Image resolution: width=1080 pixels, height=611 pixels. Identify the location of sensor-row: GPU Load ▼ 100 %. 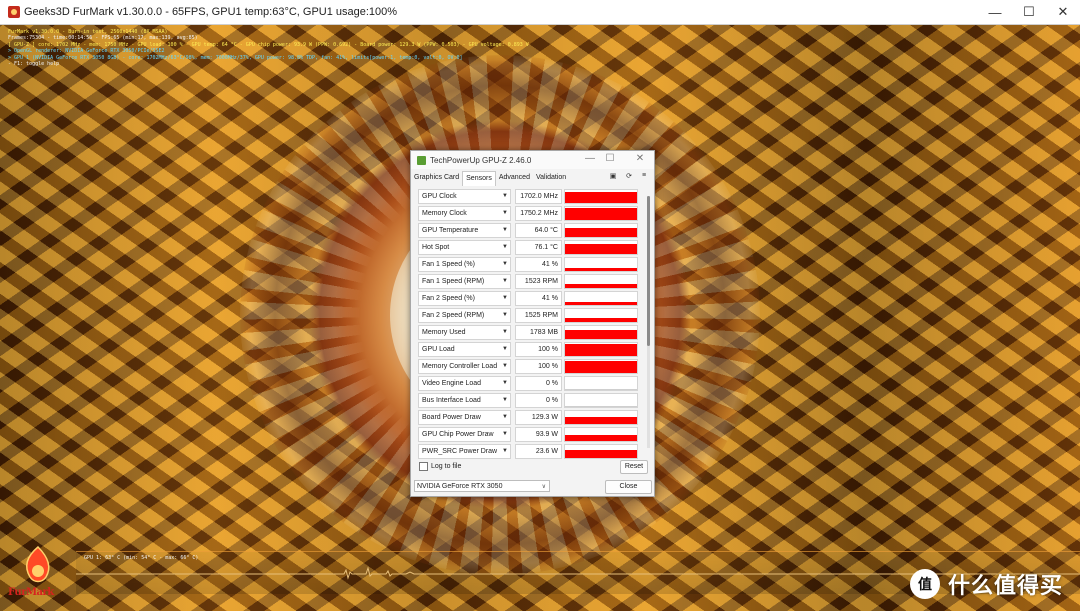
(531, 349).